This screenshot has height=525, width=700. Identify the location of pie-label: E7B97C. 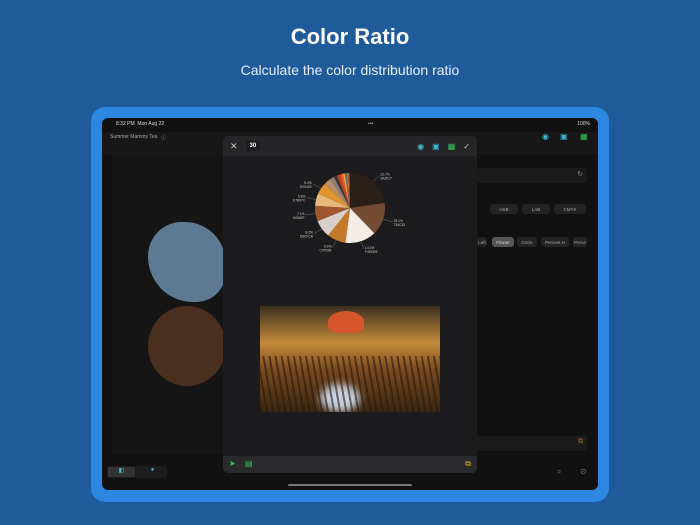
(299, 201).